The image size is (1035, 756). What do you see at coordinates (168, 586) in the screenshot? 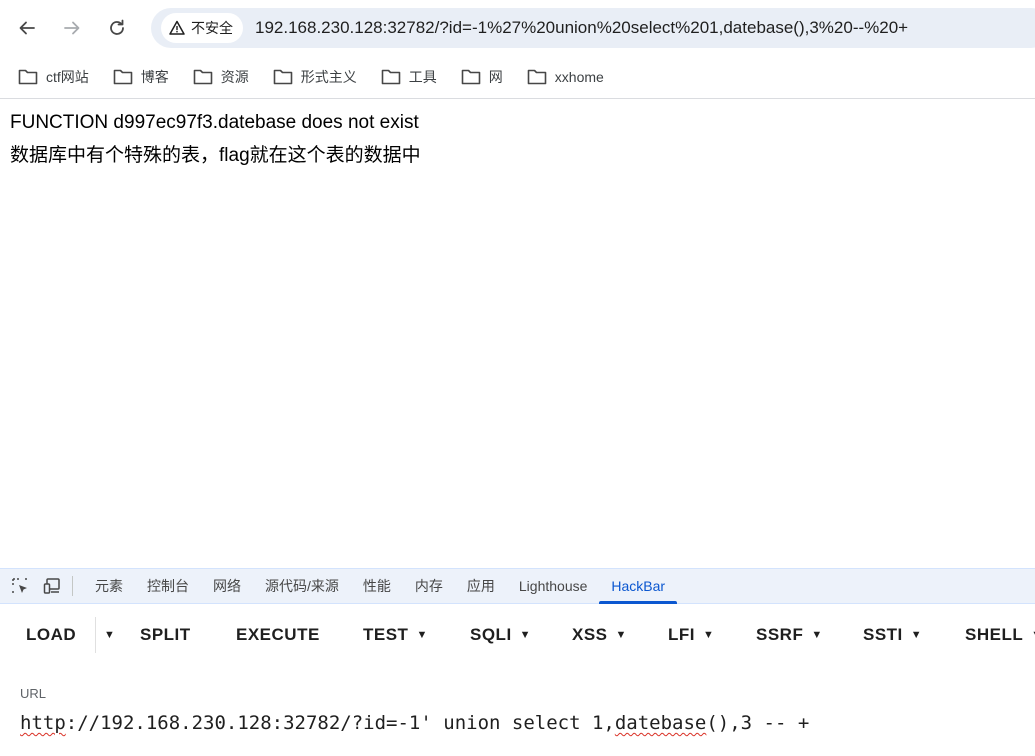
I see `tab-console: 控制台` at bounding box center [168, 586].